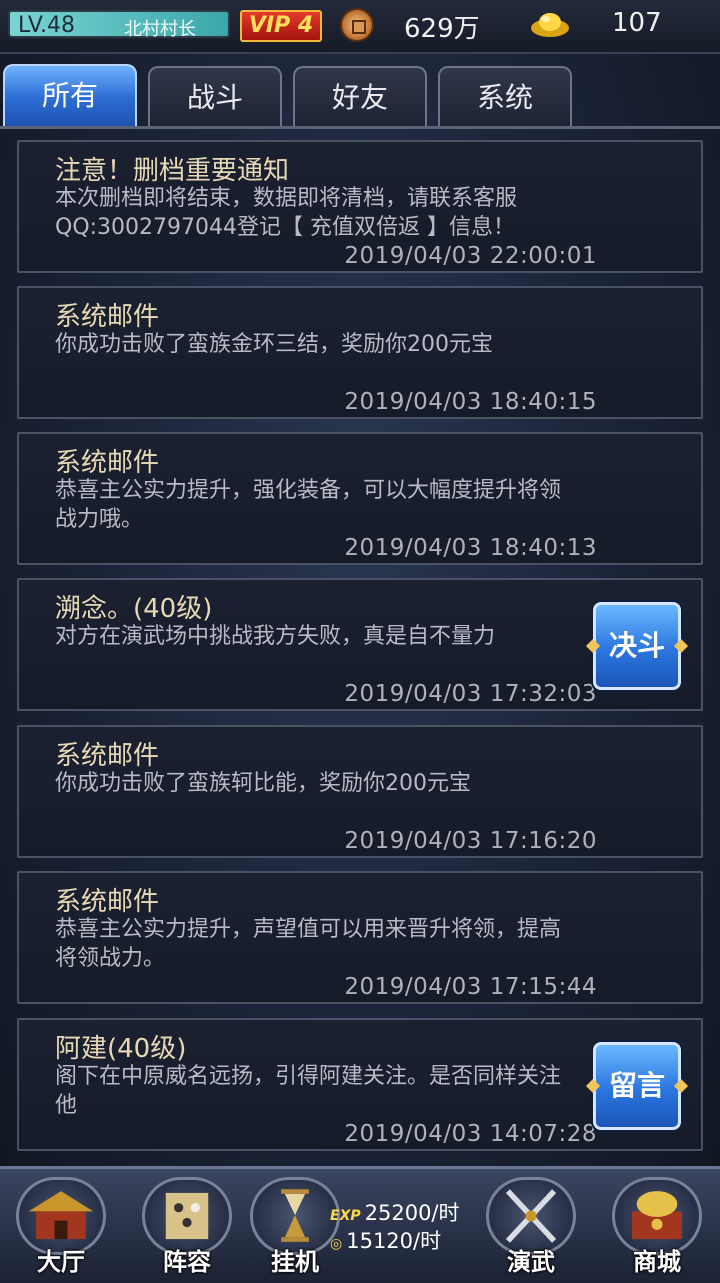 This screenshot has width=720, height=1283. Describe the element at coordinates (637, 646) in the screenshot. I see `duel-button: 决斗` at that location.